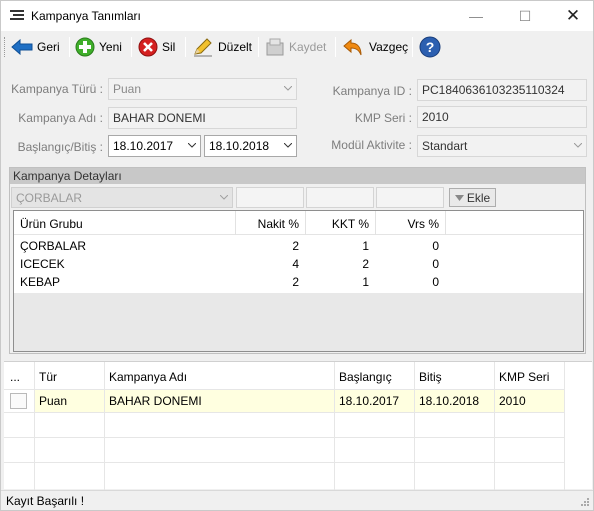  I want to click on resize-grip-icon, so click(585, 502).